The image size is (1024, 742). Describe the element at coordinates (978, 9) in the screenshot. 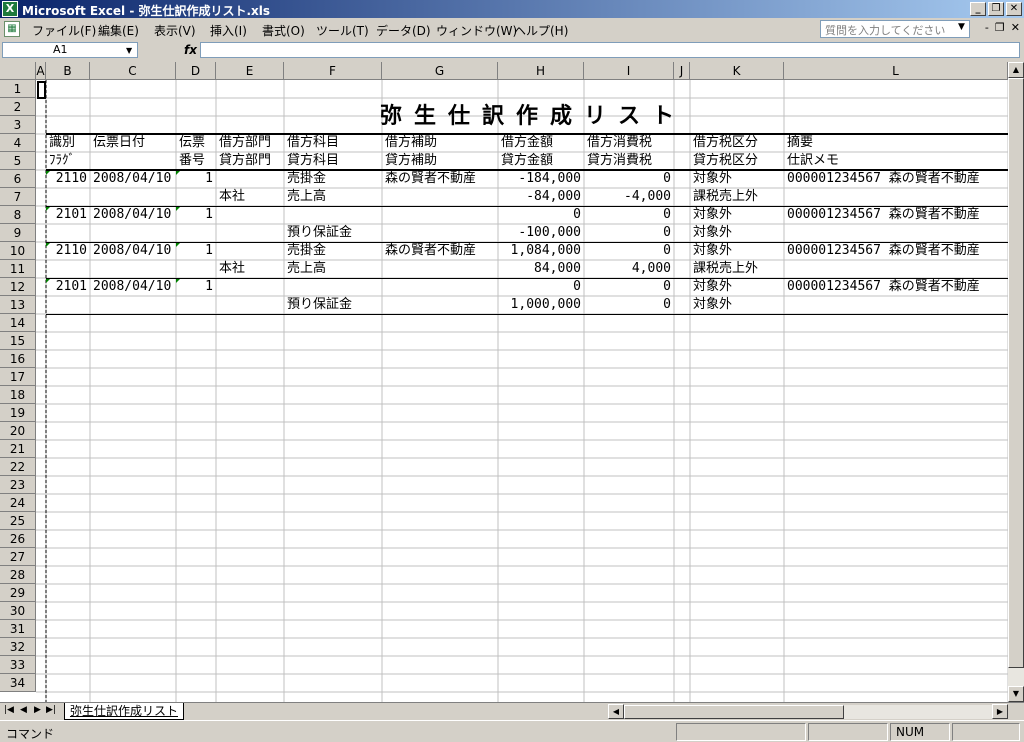

I see `minimize-button: _` at that location.